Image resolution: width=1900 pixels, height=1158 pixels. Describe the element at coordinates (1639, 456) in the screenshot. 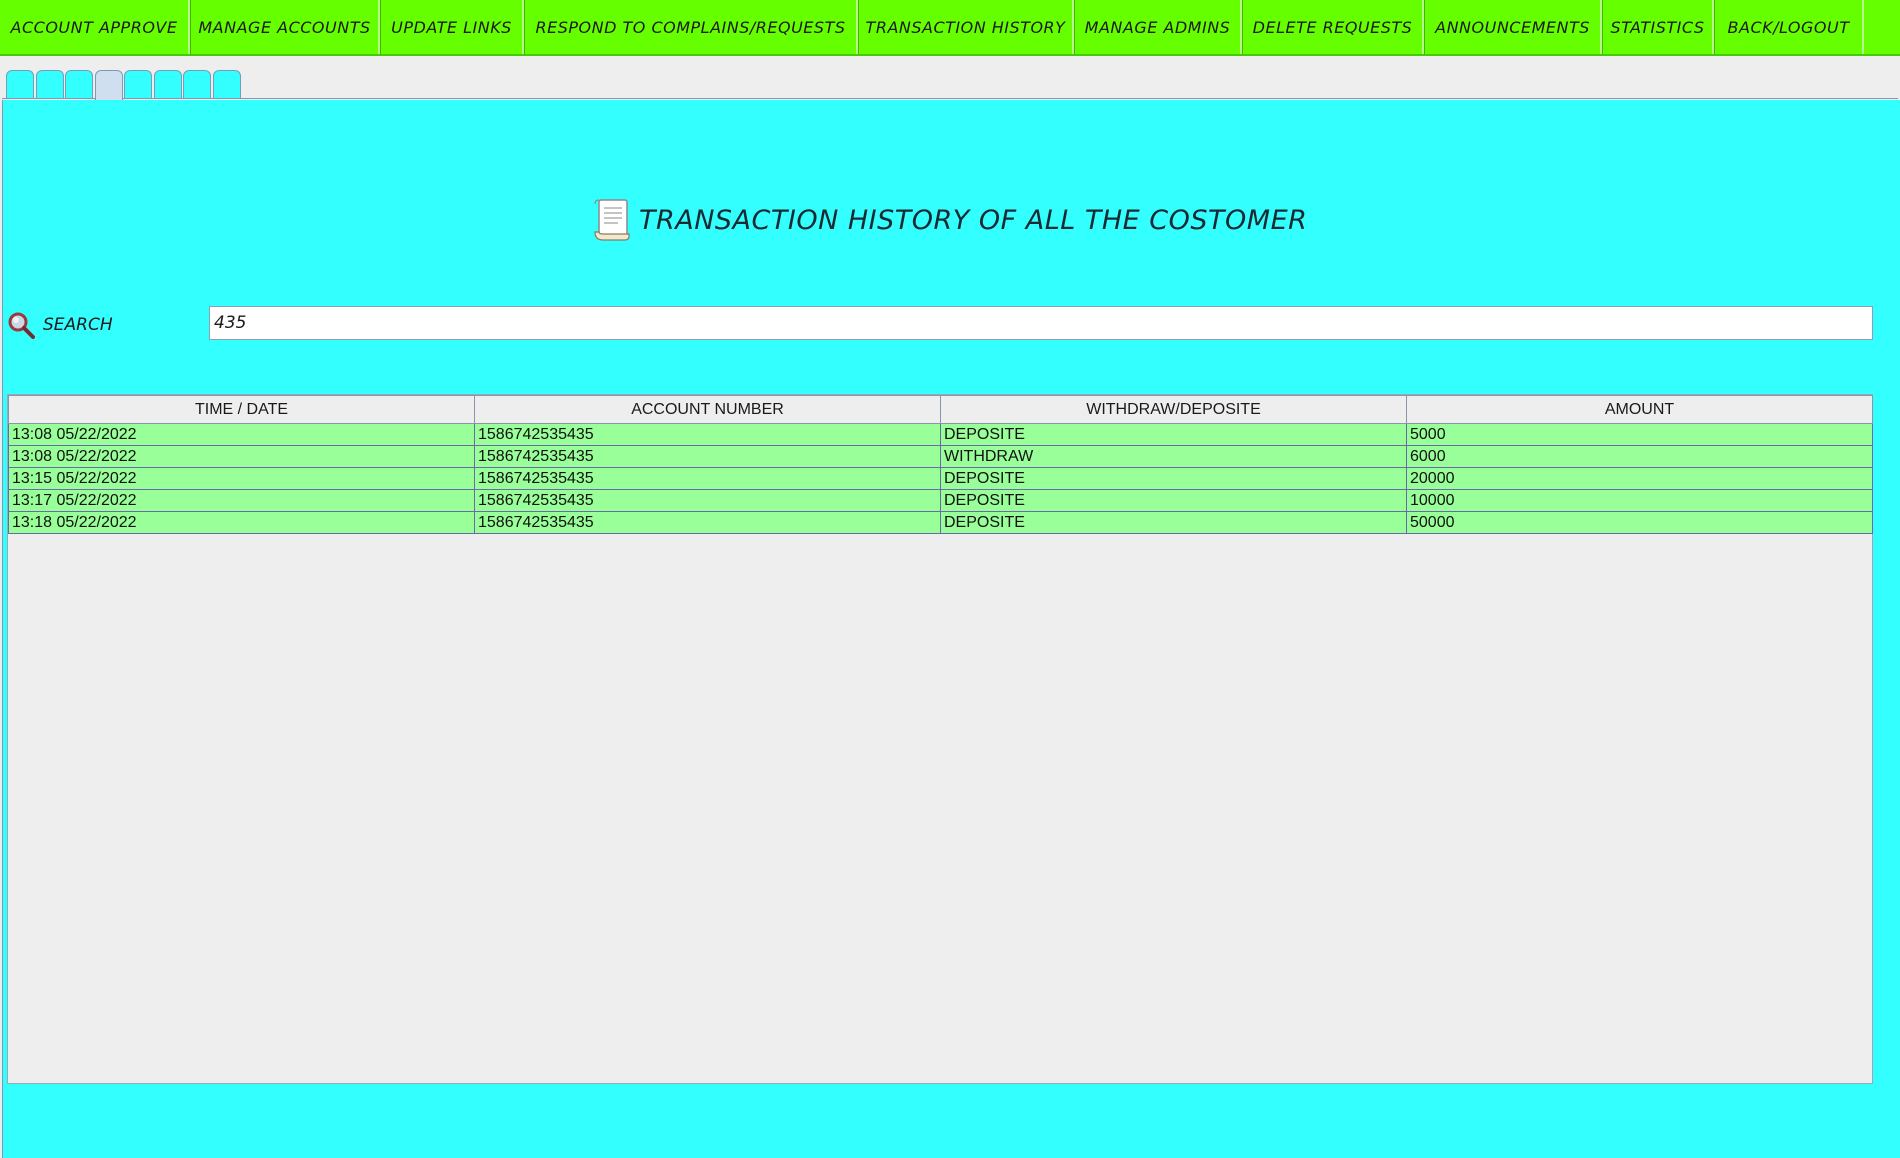

I see `table-cell: 6000` at that location.